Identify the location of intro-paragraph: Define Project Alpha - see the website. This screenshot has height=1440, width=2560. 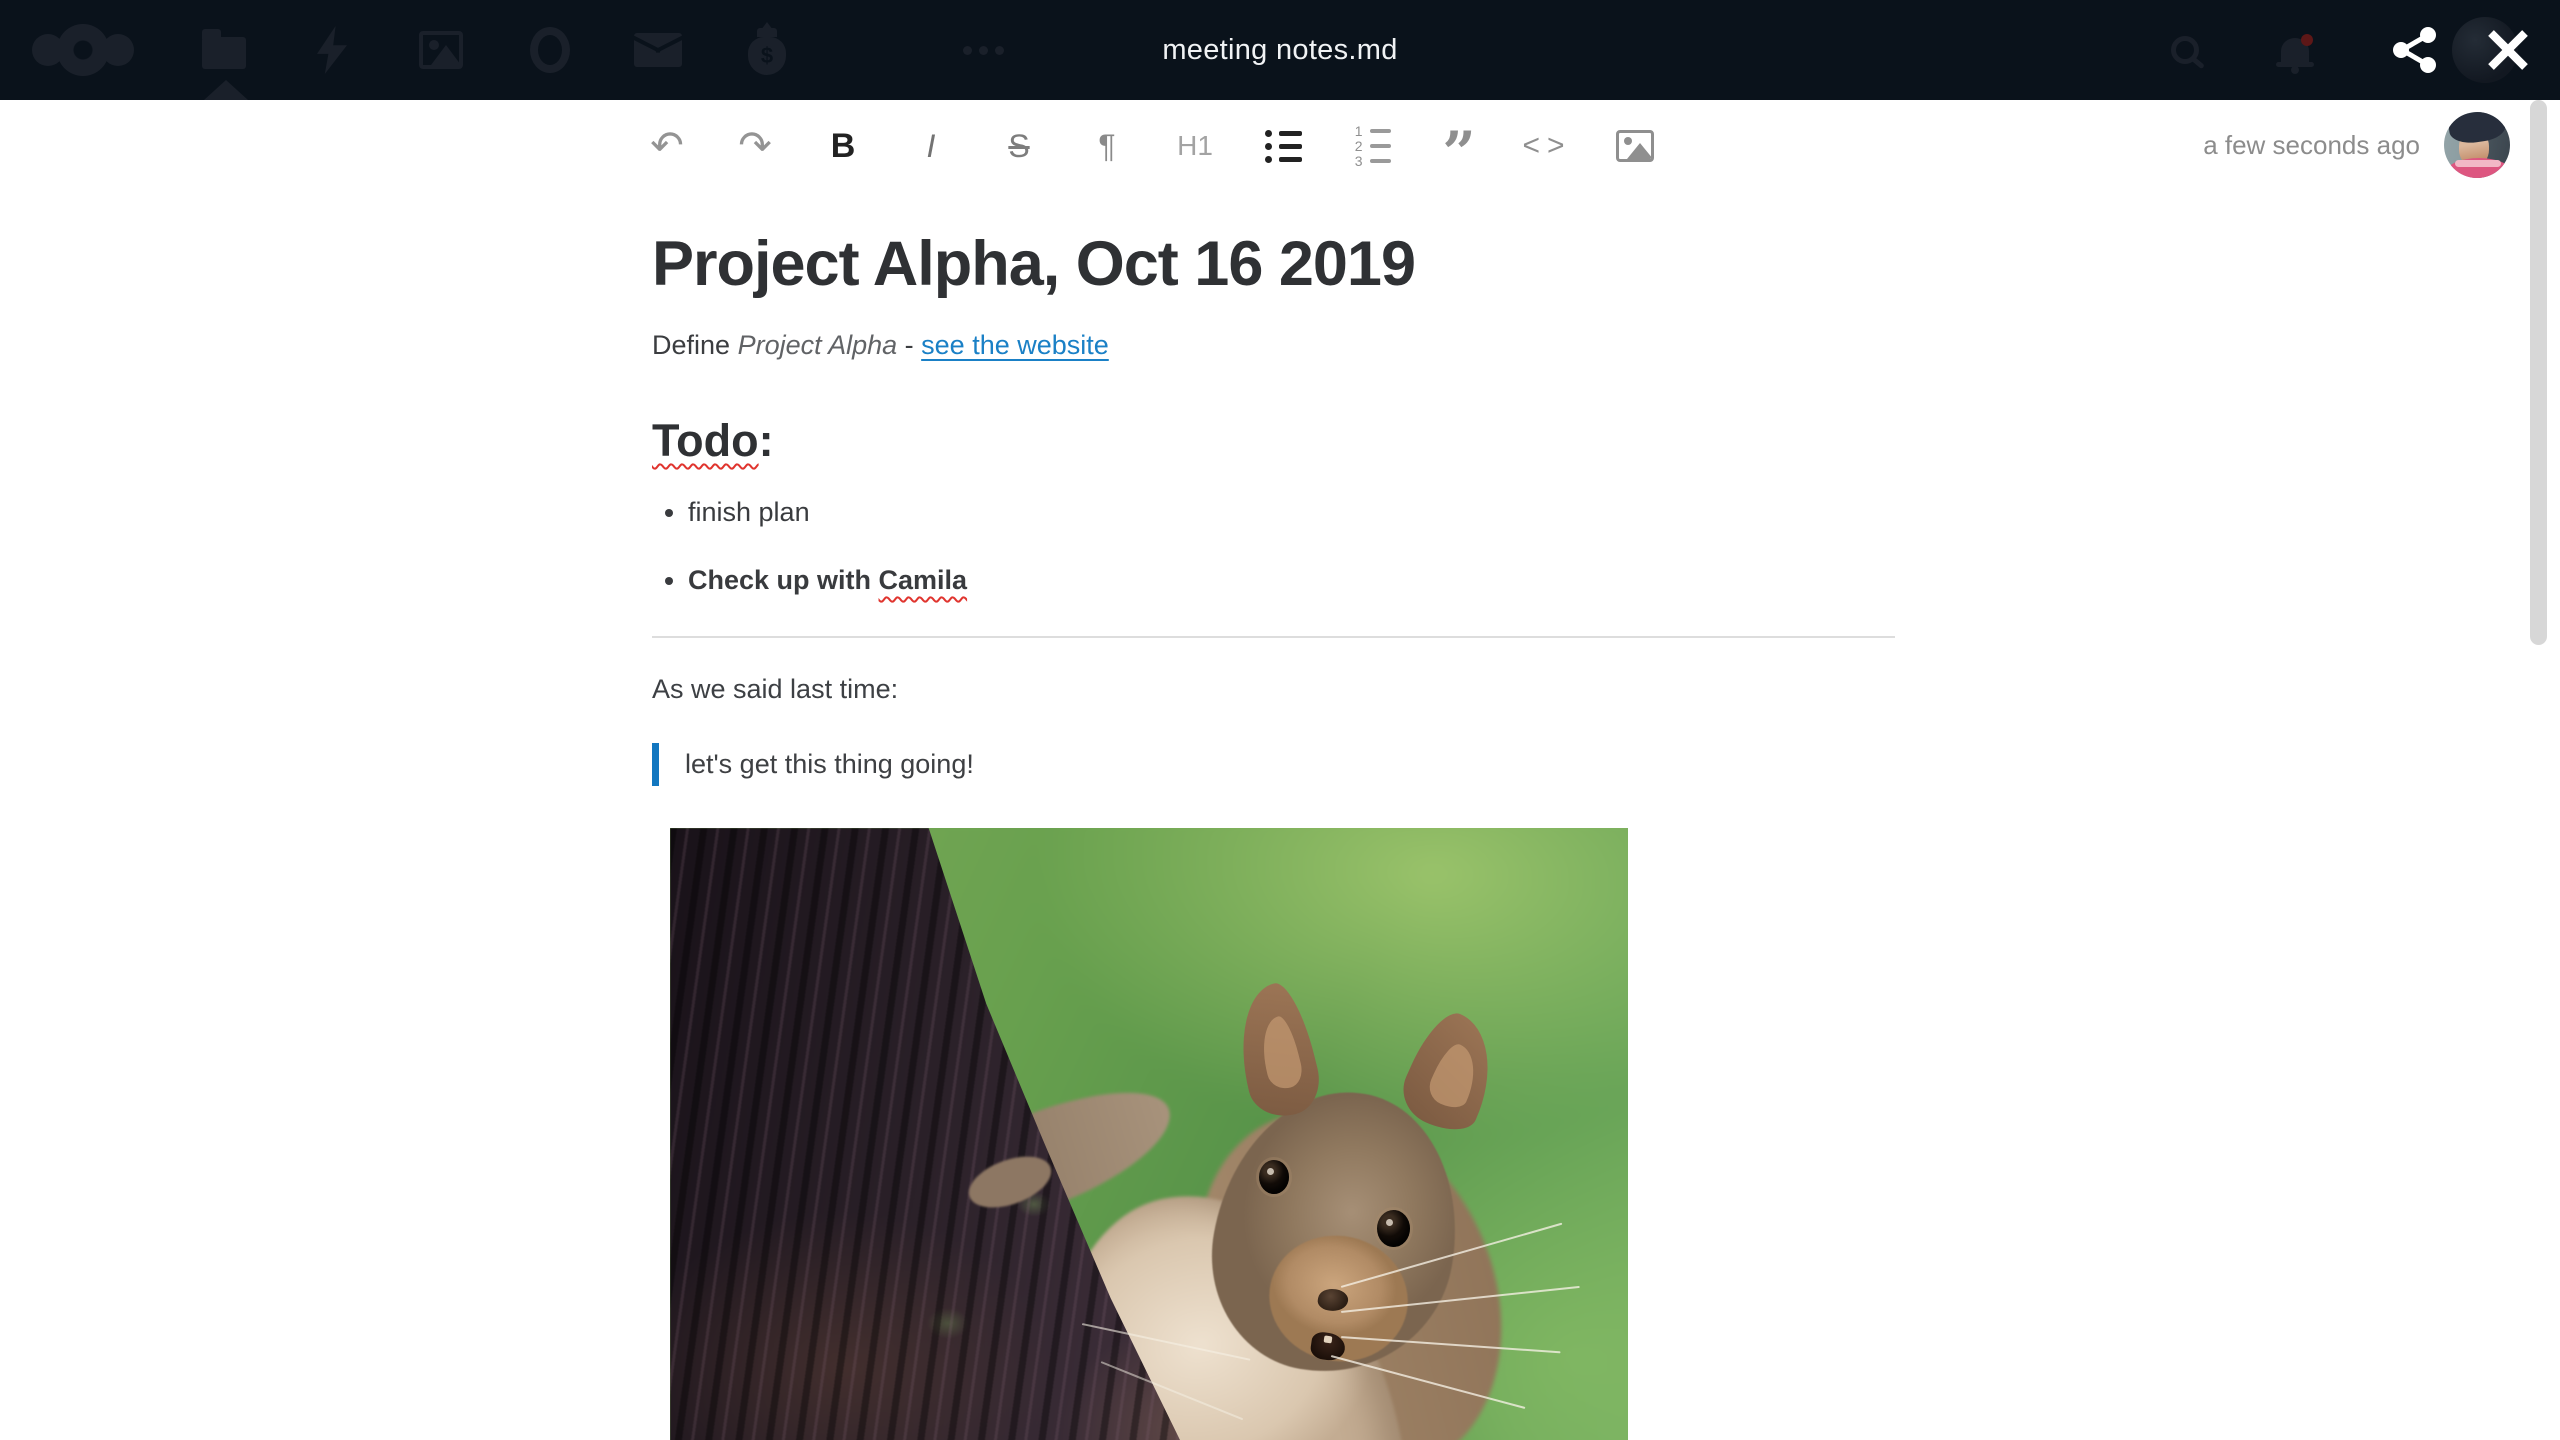
(1273, 345).